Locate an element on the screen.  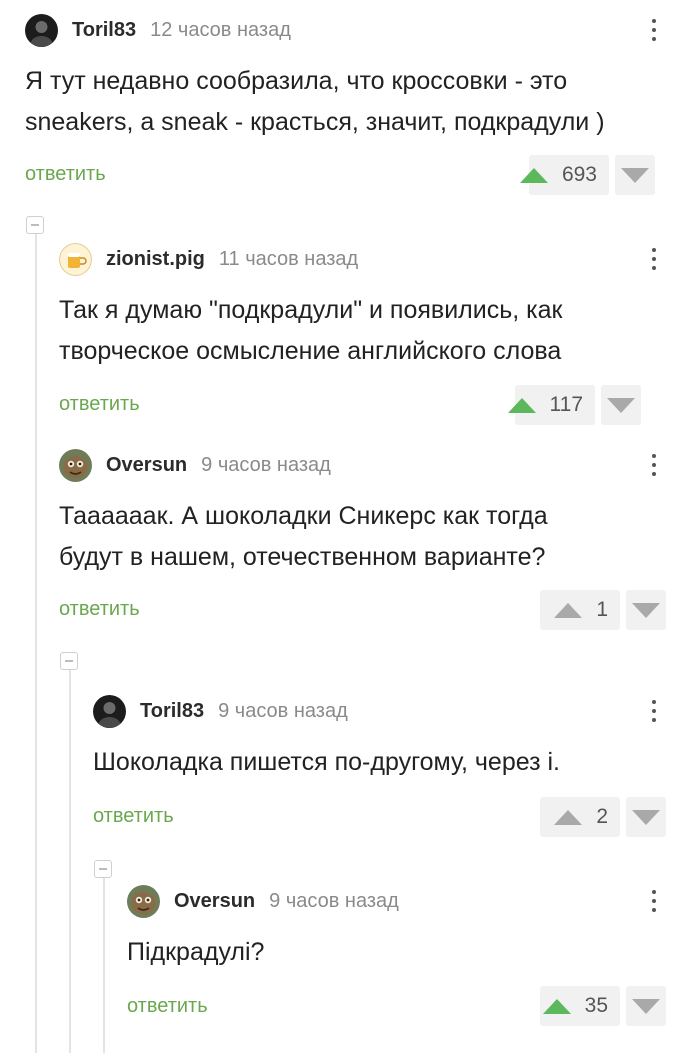
vote-controls: 2 is located at coordinates (603, 817).